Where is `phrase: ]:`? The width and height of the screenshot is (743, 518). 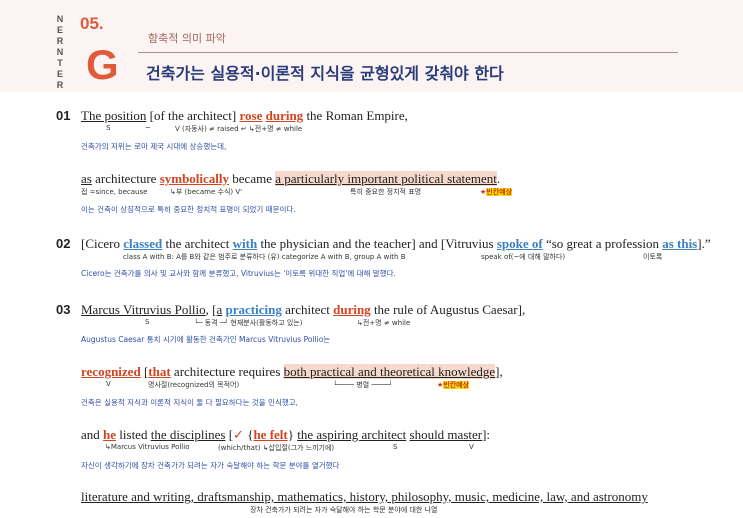
phrase: ]: is located at coordinates (486, 434).